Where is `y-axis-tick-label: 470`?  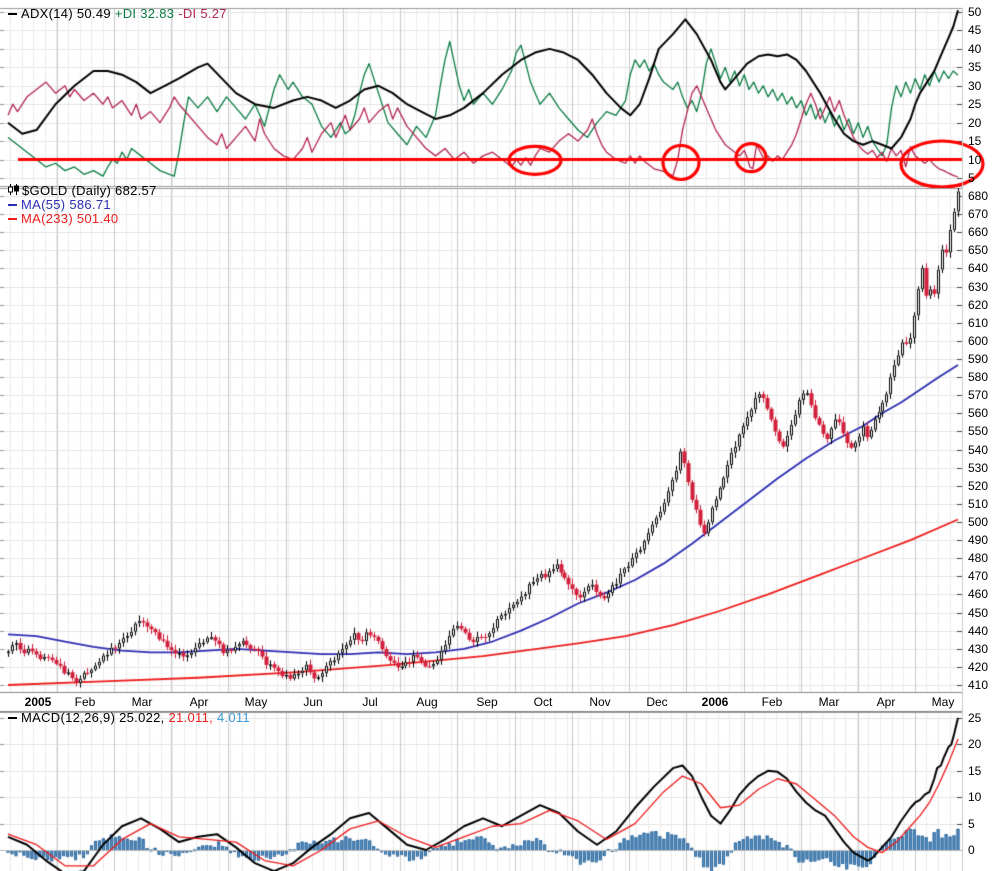 y-axis-tick-label: 470 is located at coordinates (978, 576).